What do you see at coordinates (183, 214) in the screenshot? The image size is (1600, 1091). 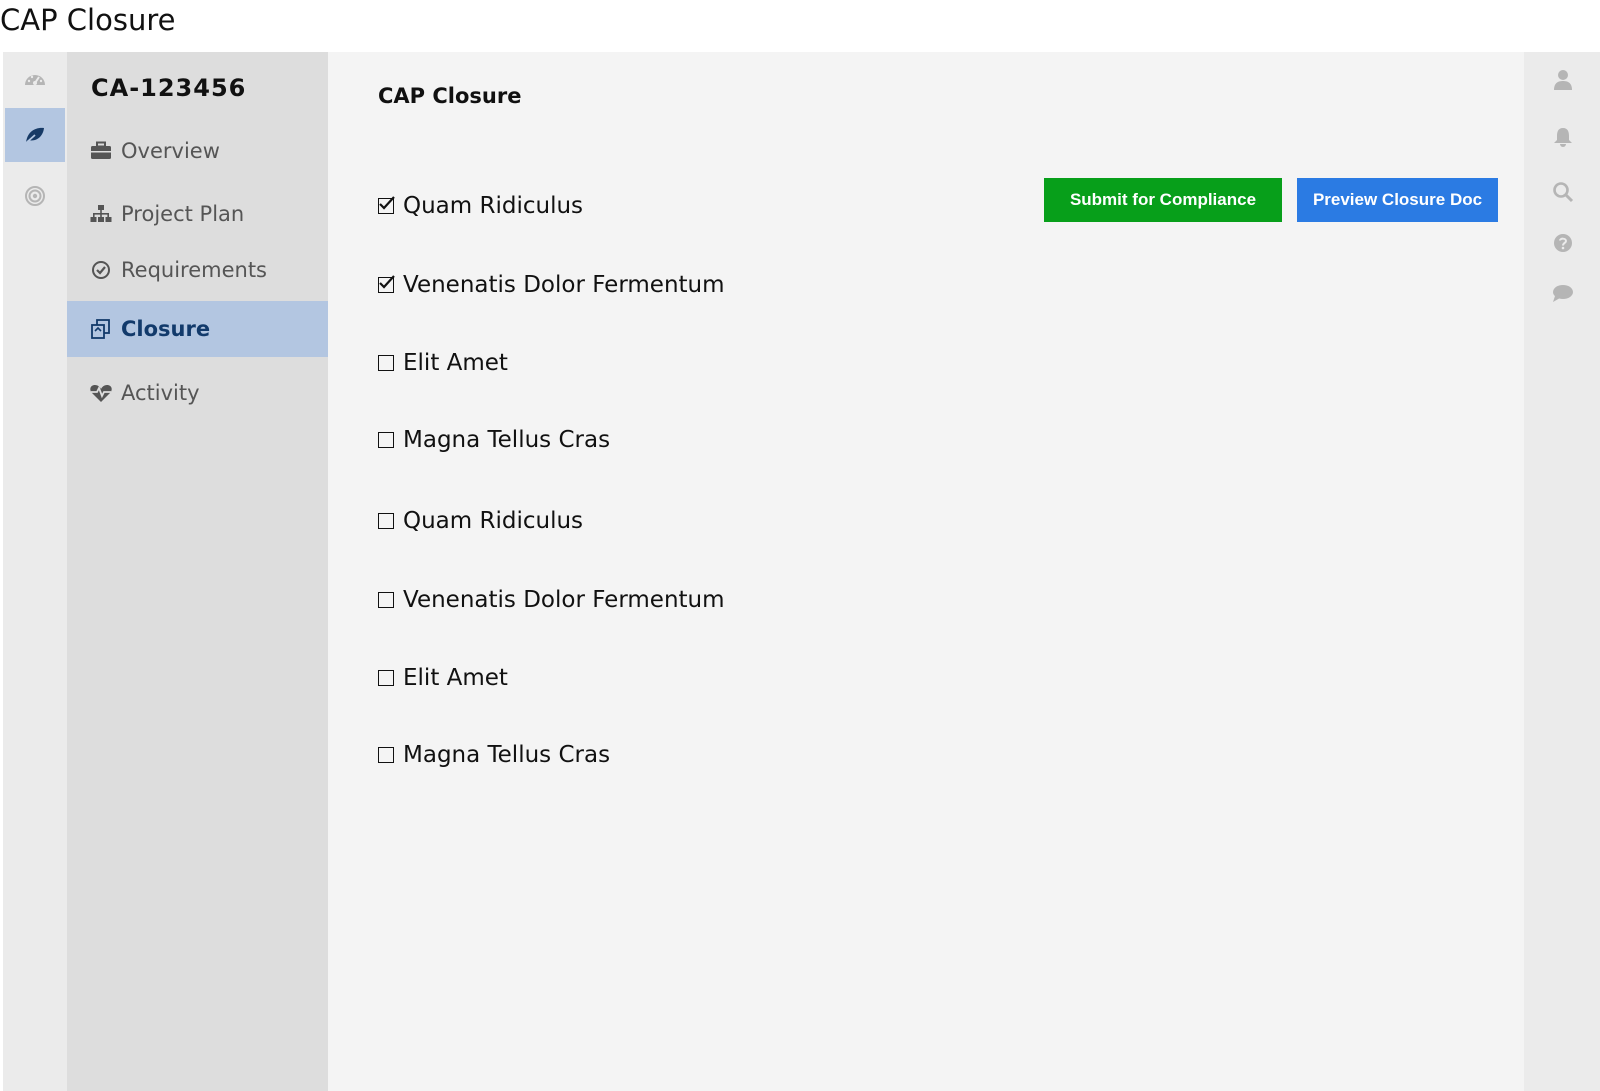 I see `nav-item-label: Project Plan` at bounding box center [183, 214].